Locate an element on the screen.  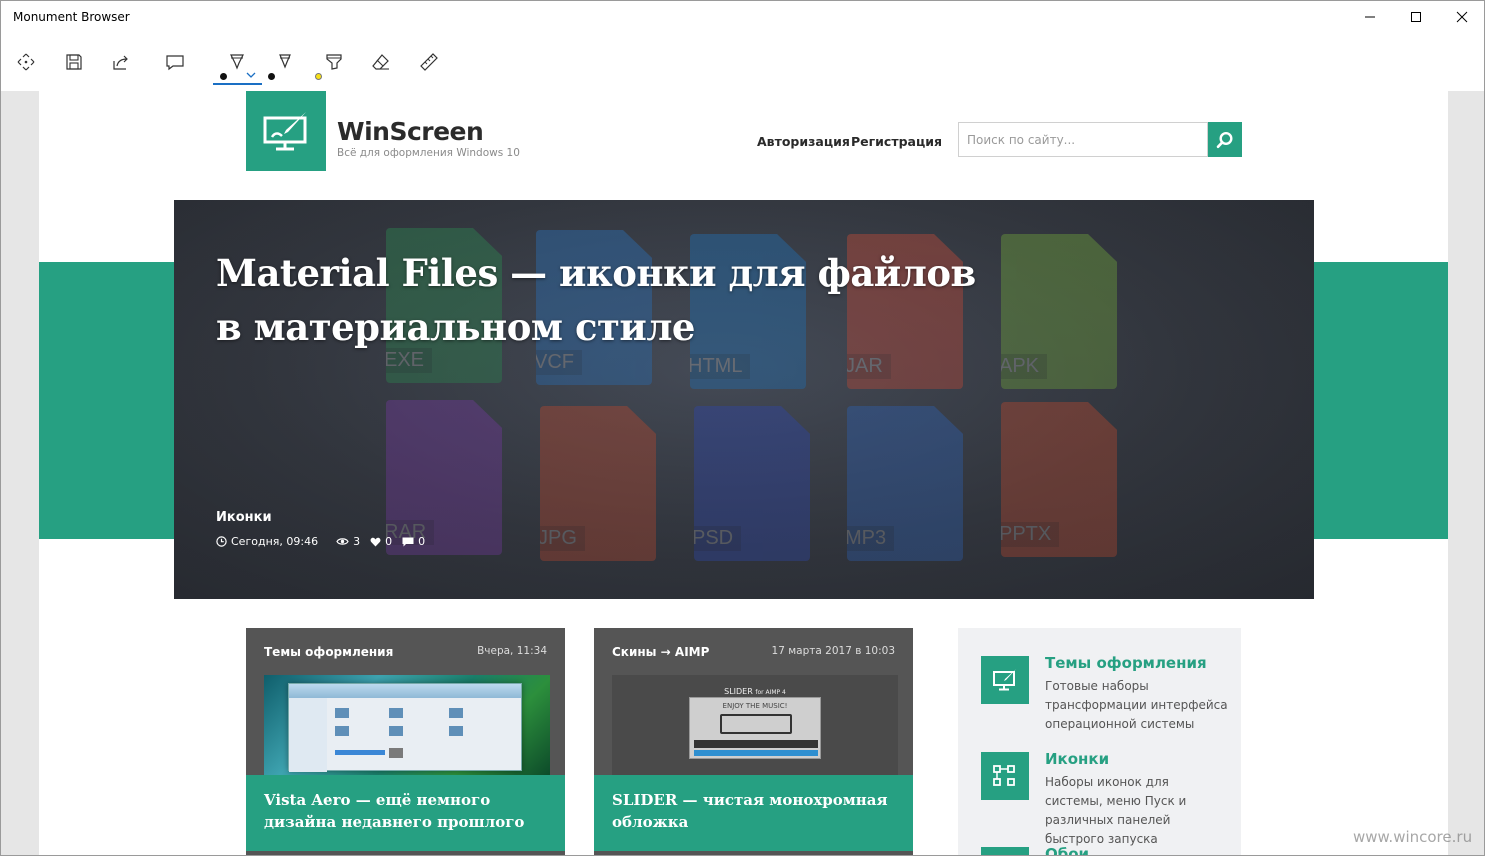
category-title: Темы оформления is located at coordinates (1126, 663).